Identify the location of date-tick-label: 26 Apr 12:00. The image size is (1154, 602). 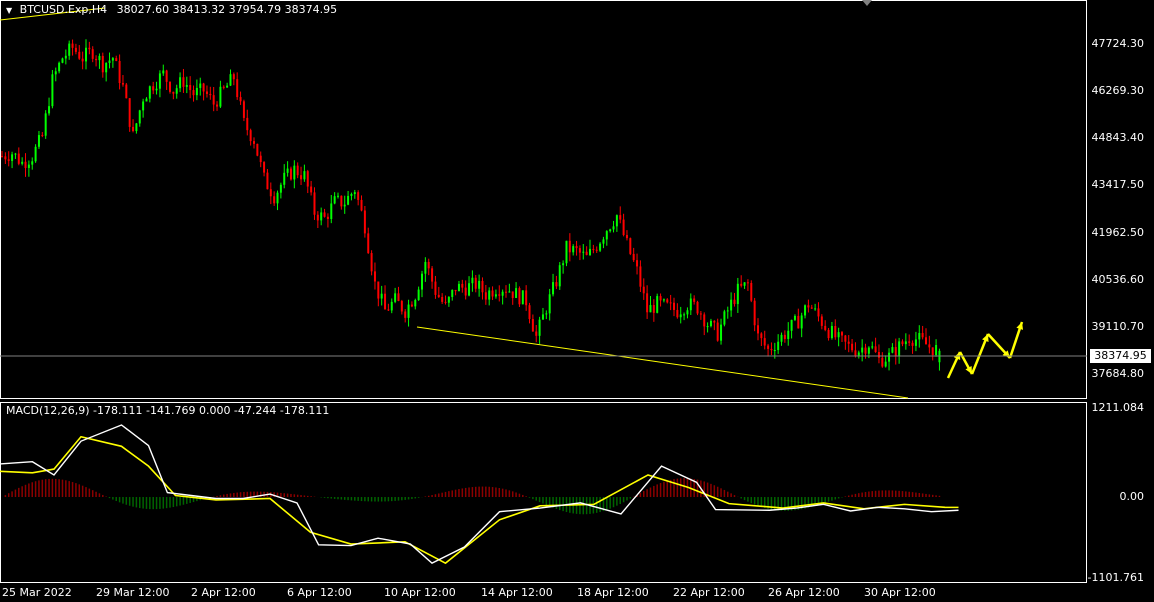
(804, 592).